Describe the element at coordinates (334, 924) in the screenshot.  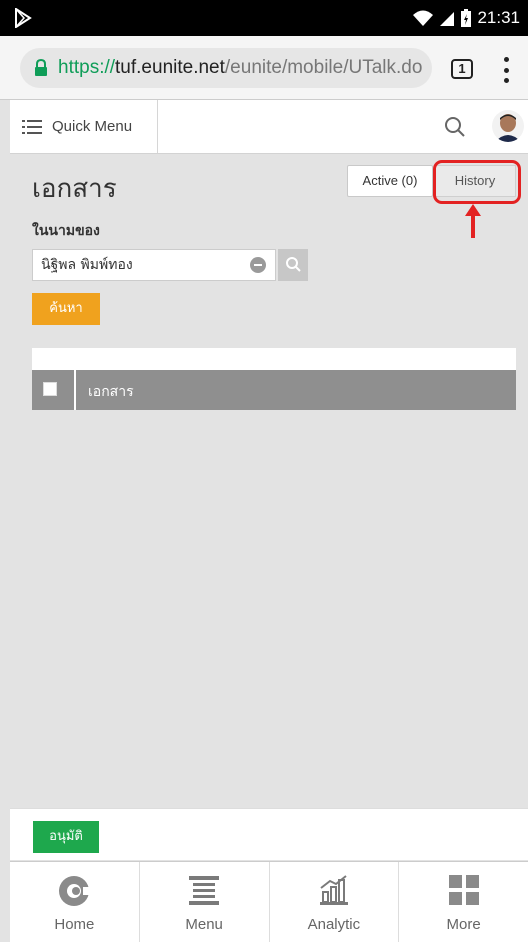
I see `nav-analytic-label: Analytic` at that location.